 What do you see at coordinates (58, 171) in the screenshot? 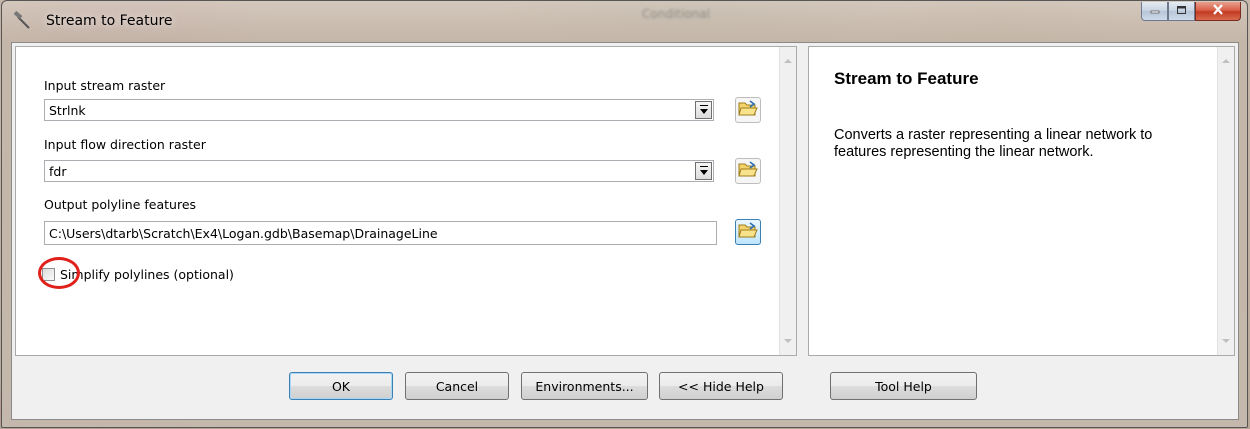
I see `input-flow-direction-value: fdr` at bounding box center [58, 171].